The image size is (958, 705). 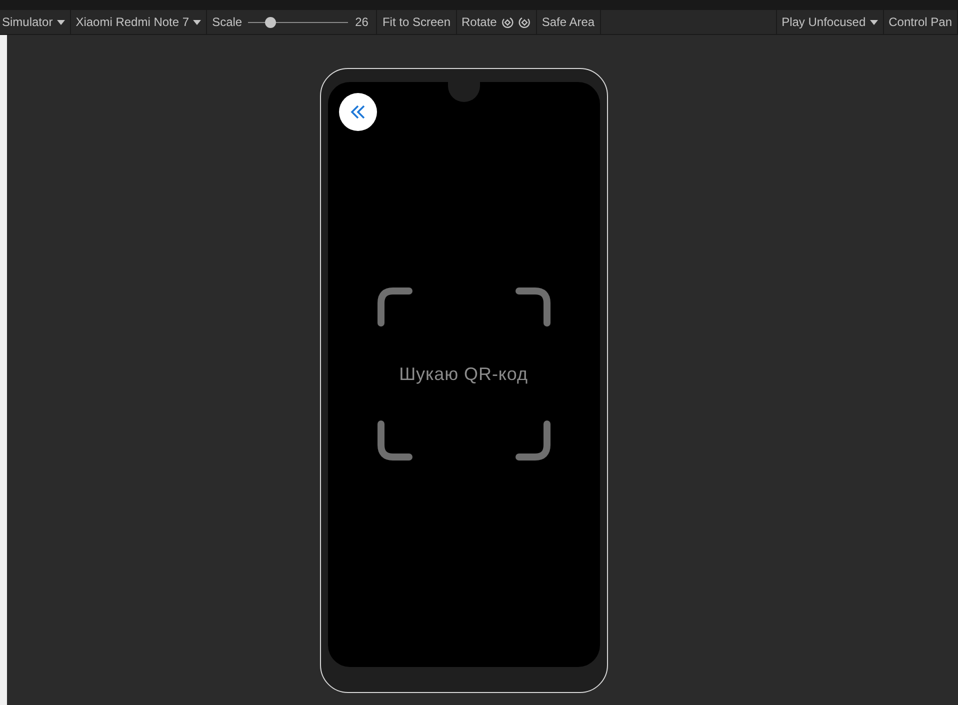 What do you see at coordinates (270, 22) in the screenshot?
I see `slider-thumb` at bounding box center [270, 22].